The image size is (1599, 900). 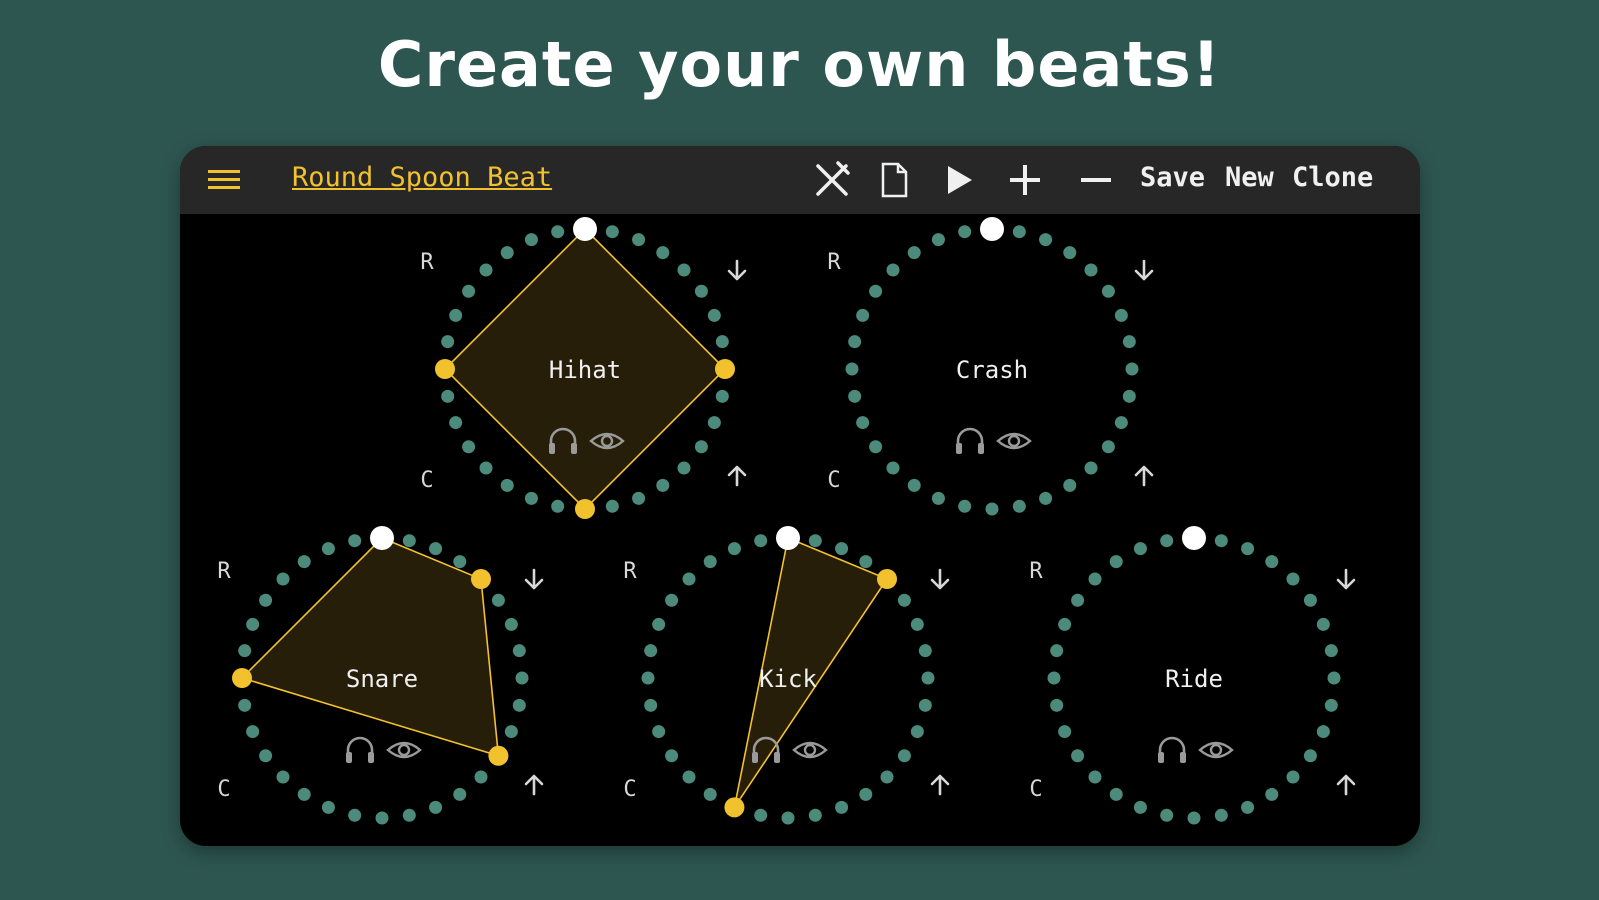 What do you see at coordinates (1249, 177) in the screenshot?
I see `new-button: New` at bounding box center [1249, 177].